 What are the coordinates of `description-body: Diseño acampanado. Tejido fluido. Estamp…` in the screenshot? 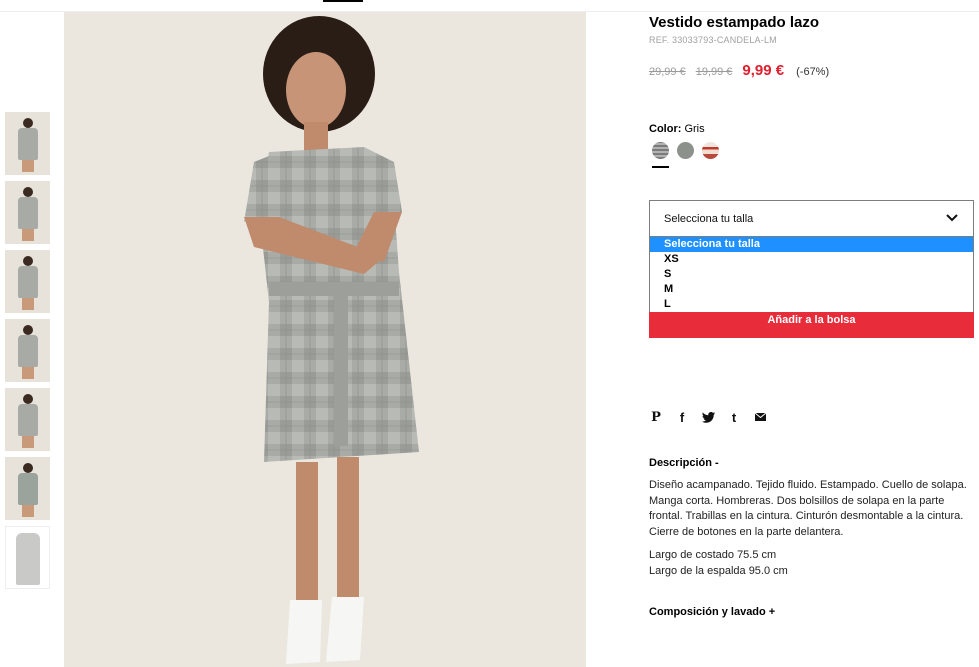 It's located at (811, 528).